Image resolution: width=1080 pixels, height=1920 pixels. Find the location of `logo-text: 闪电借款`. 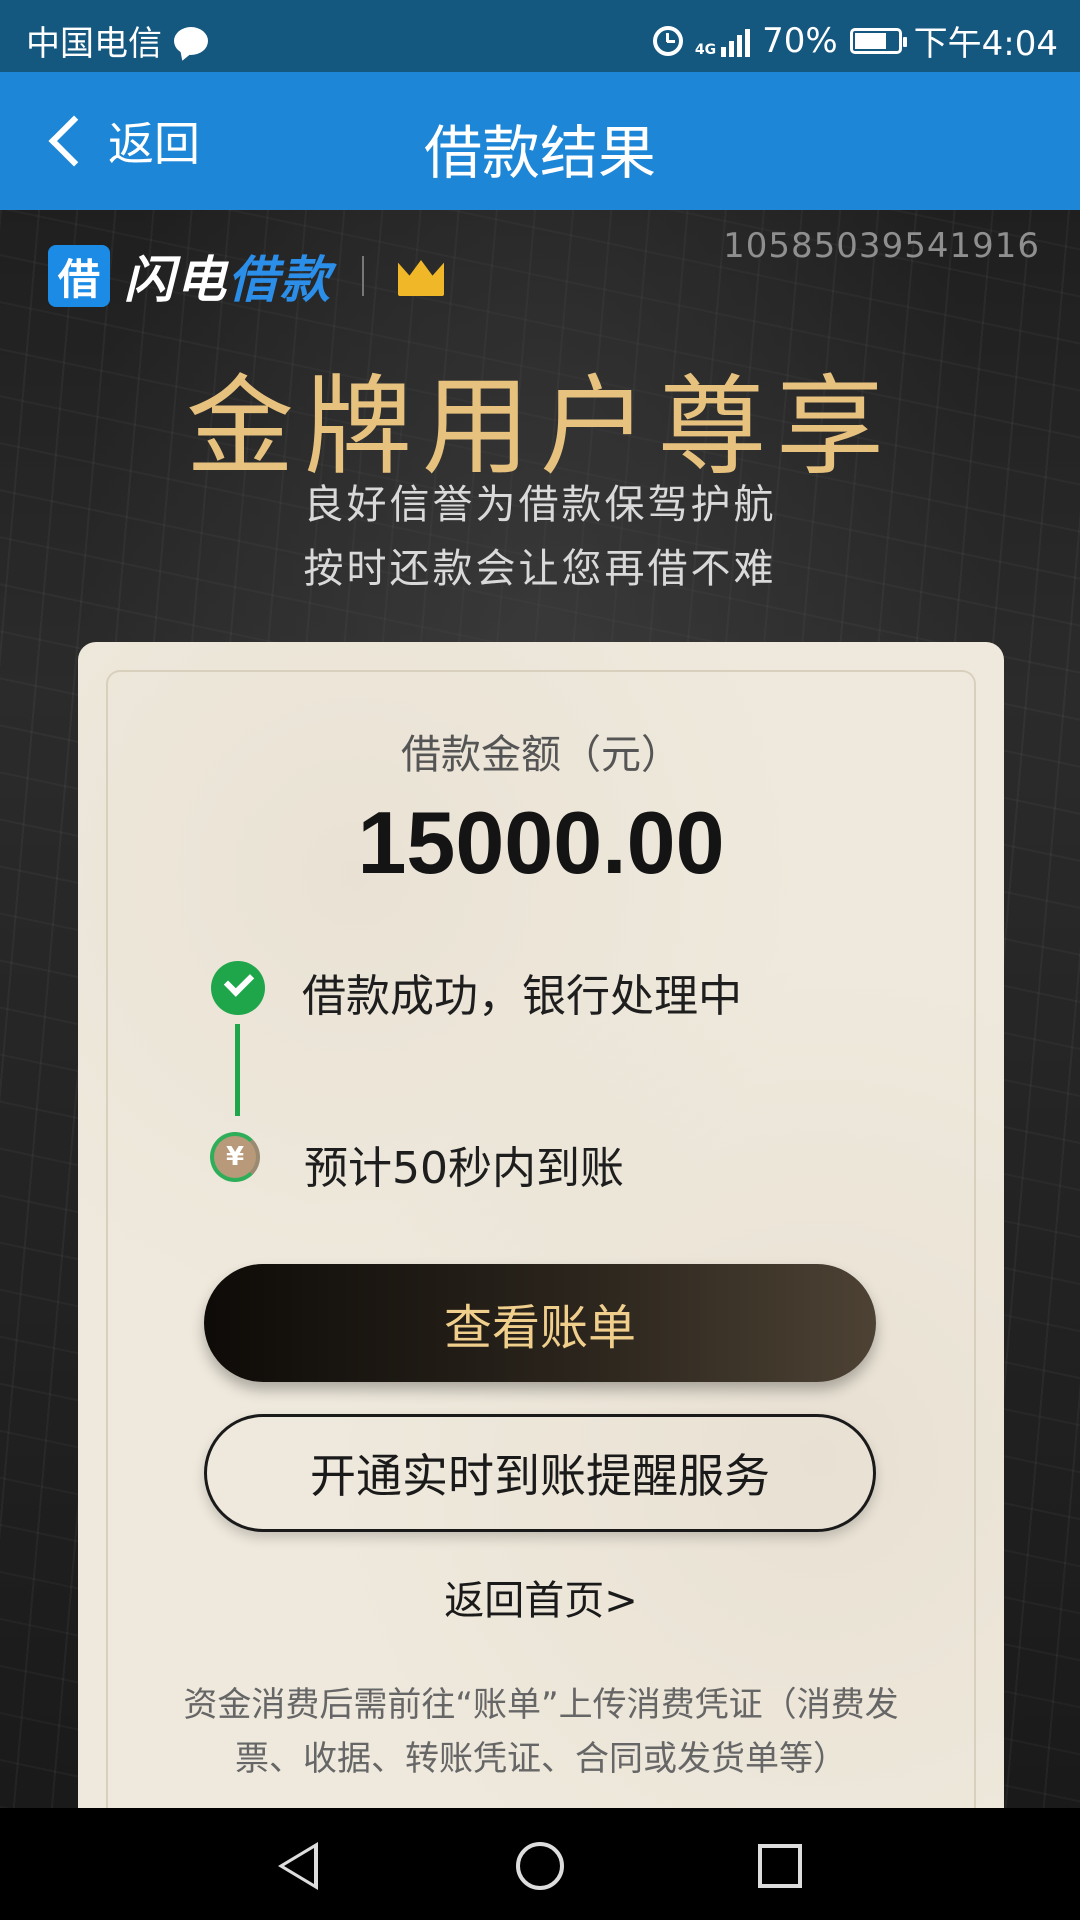

logo-text: 闪电借款 is located at coordinates (228, 276).